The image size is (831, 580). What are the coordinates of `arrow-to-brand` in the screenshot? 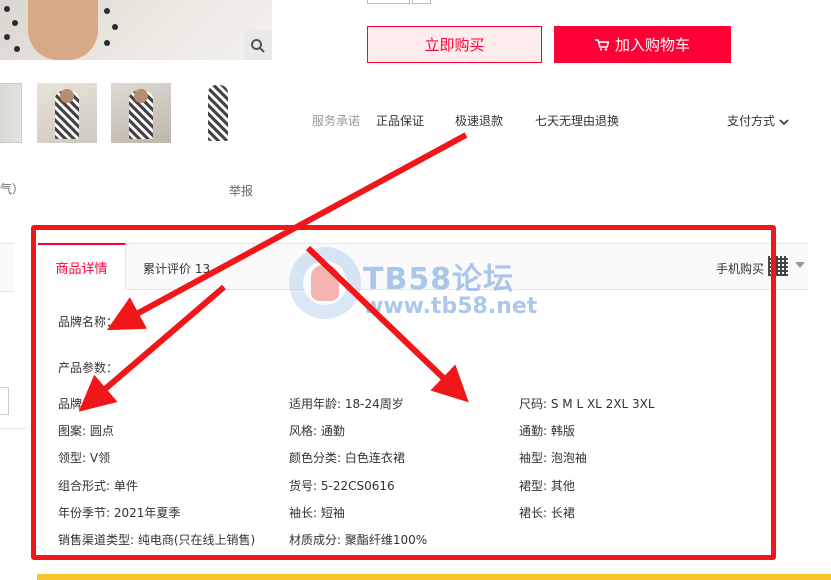 It's located at (287, 231).